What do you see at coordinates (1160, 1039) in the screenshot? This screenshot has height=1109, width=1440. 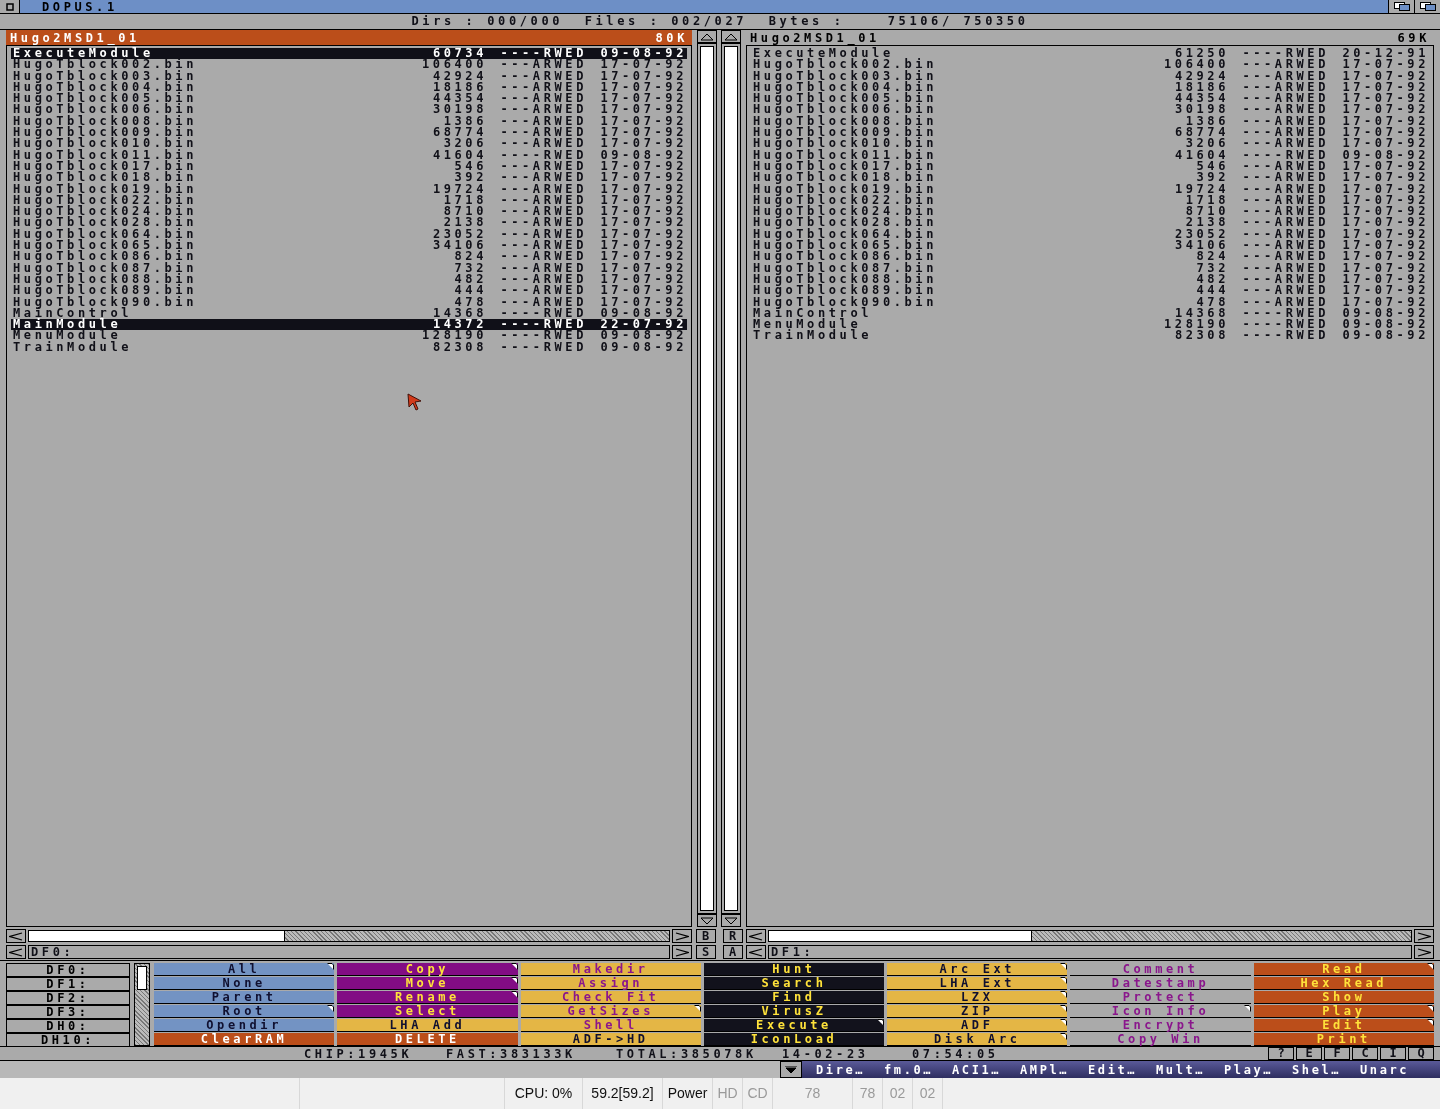 I see `command-button: Copy Win` at bounding box center [1160, 1039].